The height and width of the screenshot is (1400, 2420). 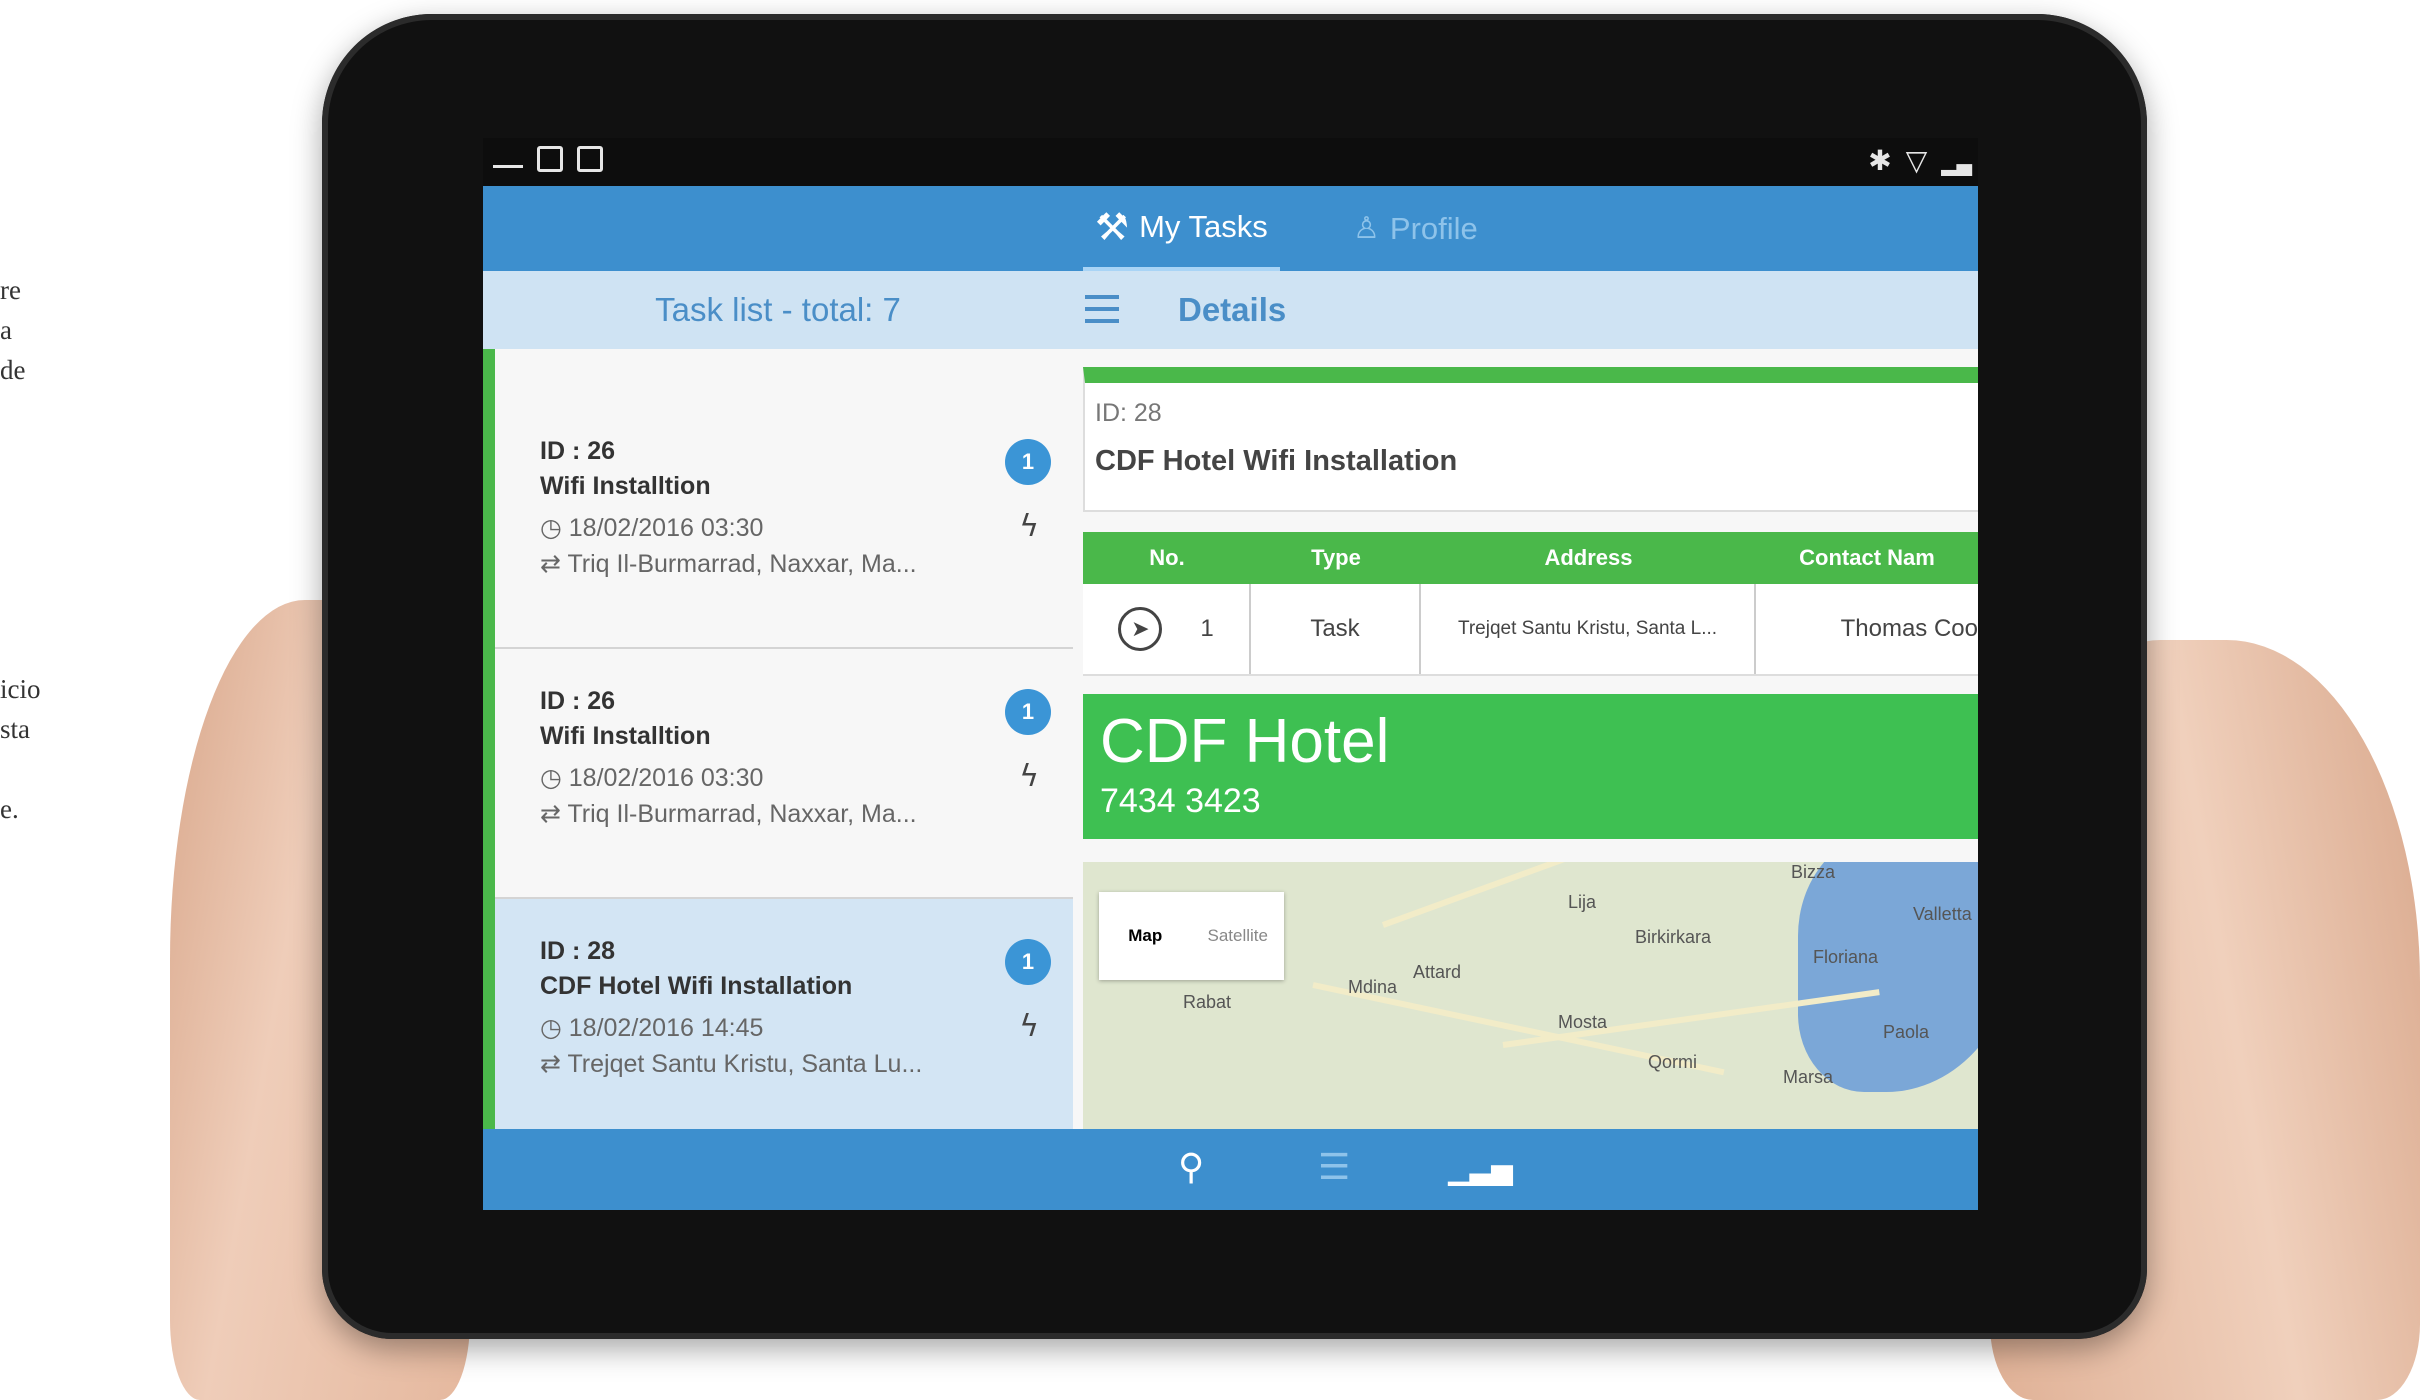 I want to click on document-icon, so click(x=550, y=159).